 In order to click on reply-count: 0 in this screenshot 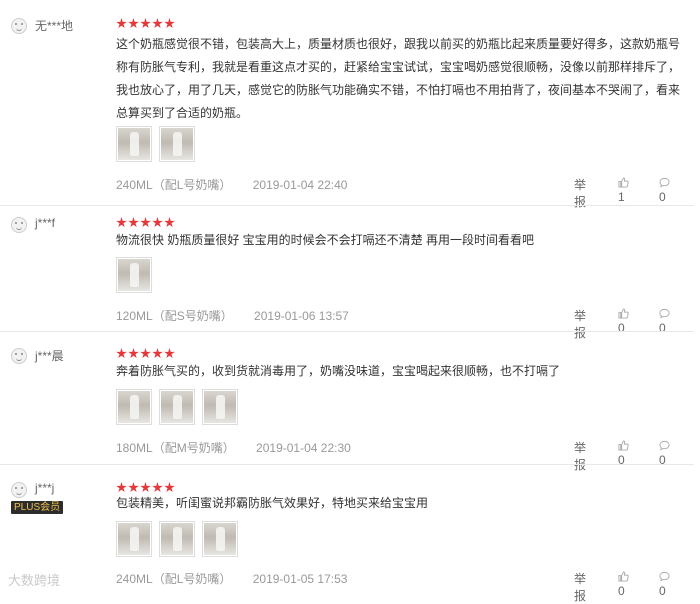, I will do `click(662, 591)`.